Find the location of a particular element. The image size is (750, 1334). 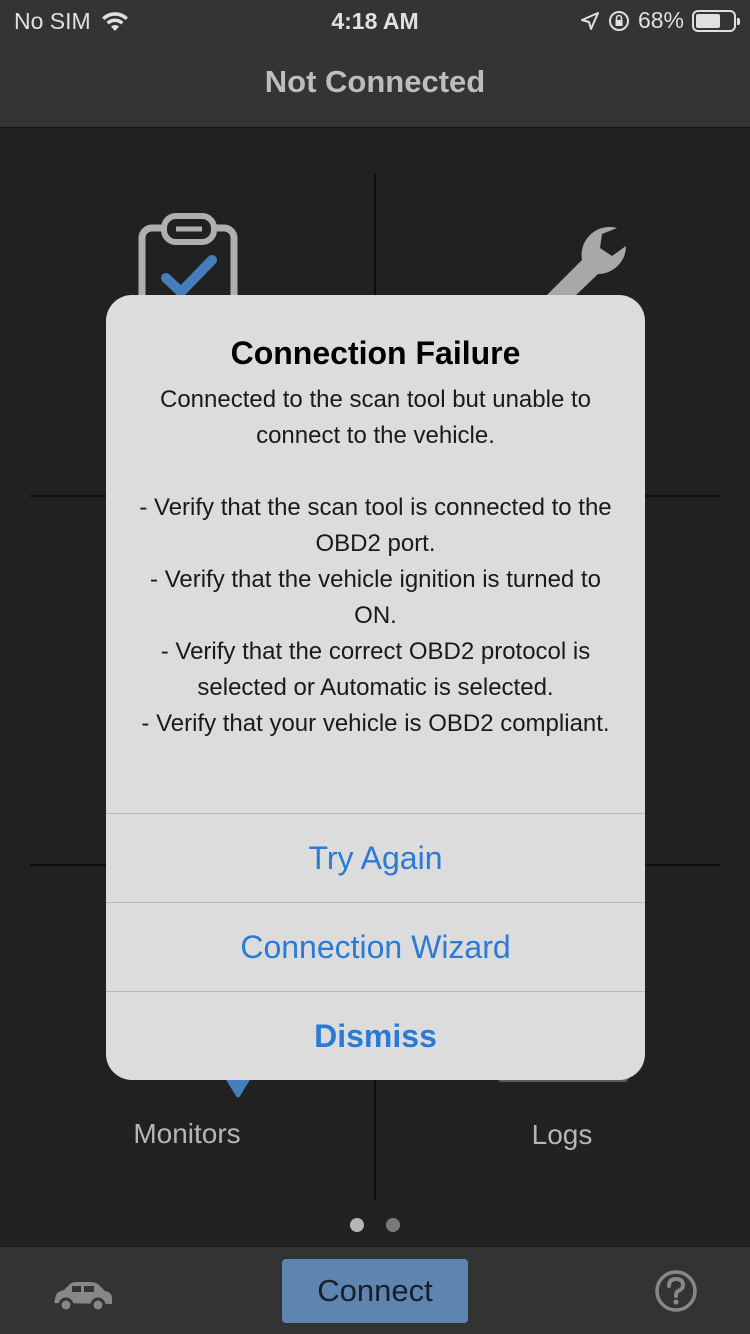

connection-wizard-button: Connection Wizard is located at coordinates (375, 946).